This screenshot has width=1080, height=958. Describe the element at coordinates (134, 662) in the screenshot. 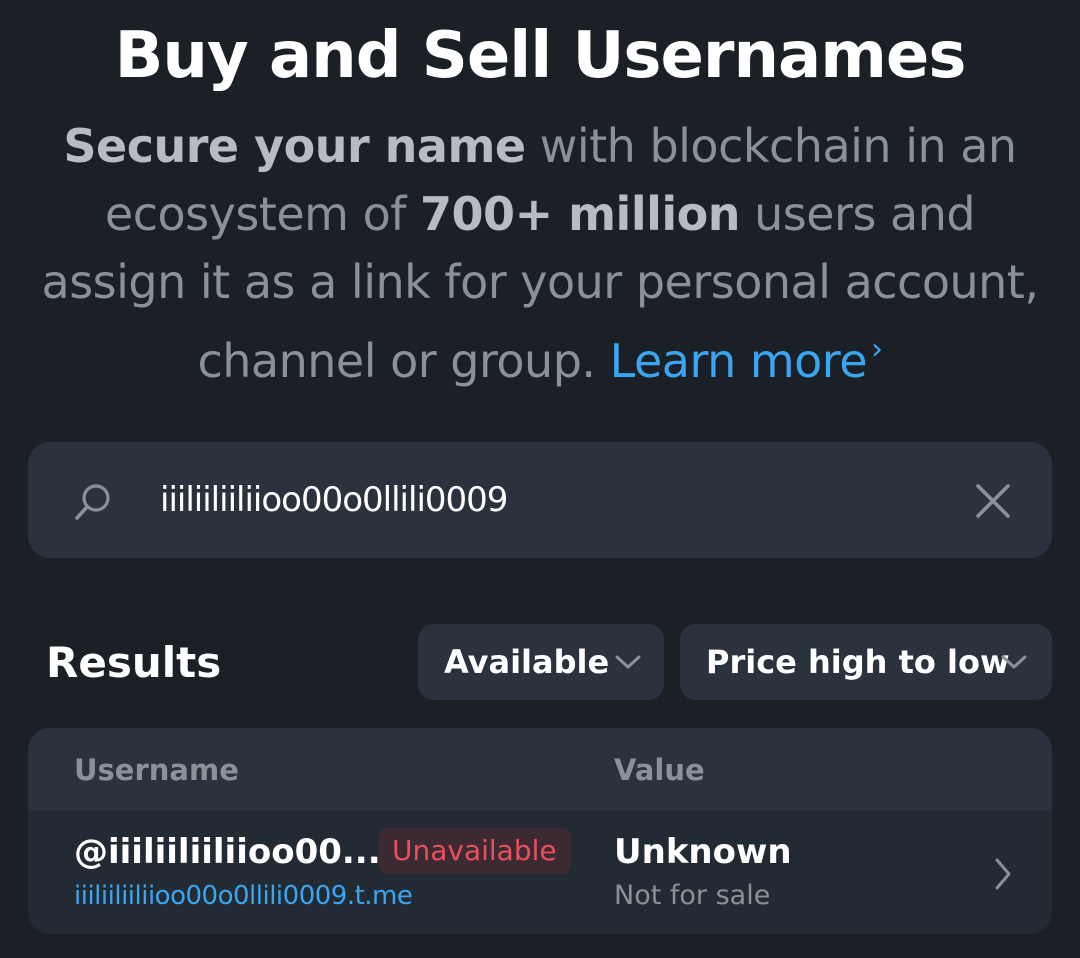

I see `results-heading: Results` at that location.